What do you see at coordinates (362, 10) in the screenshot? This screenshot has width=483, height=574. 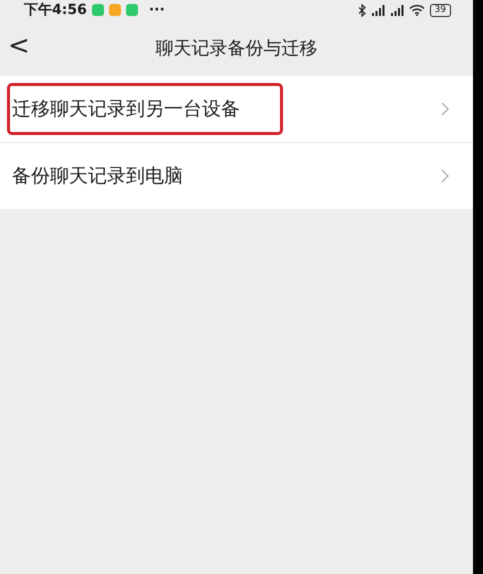 I see `bluetooth-icon` at bounding box center [362, 10].